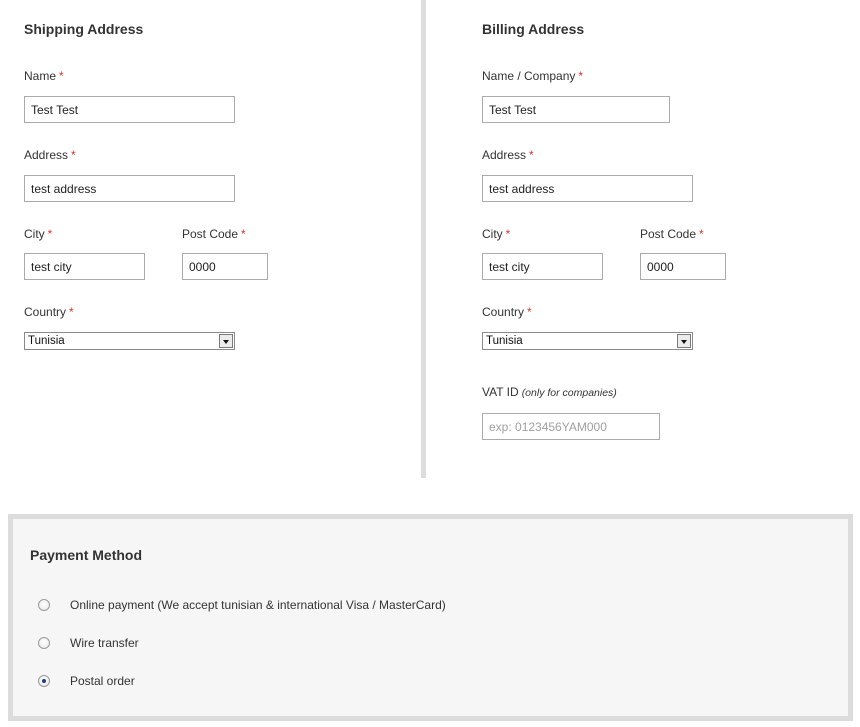 This screenshot has width=860, height=727. I want to click on billing-city-label: City *, so click(496, 234).